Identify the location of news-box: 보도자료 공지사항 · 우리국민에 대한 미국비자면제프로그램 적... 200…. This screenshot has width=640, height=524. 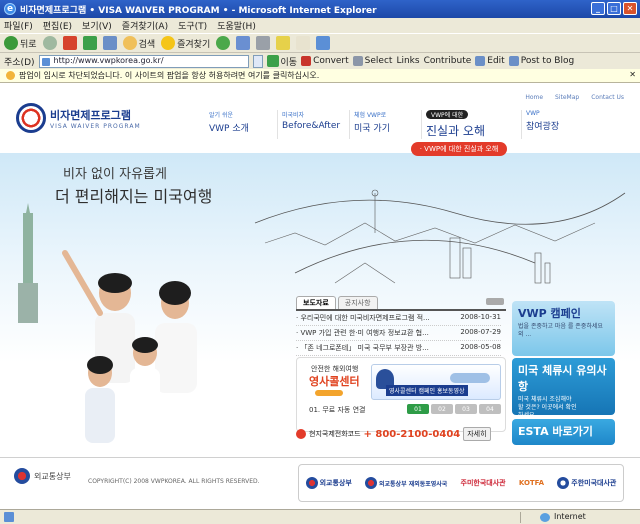
(401, 326).